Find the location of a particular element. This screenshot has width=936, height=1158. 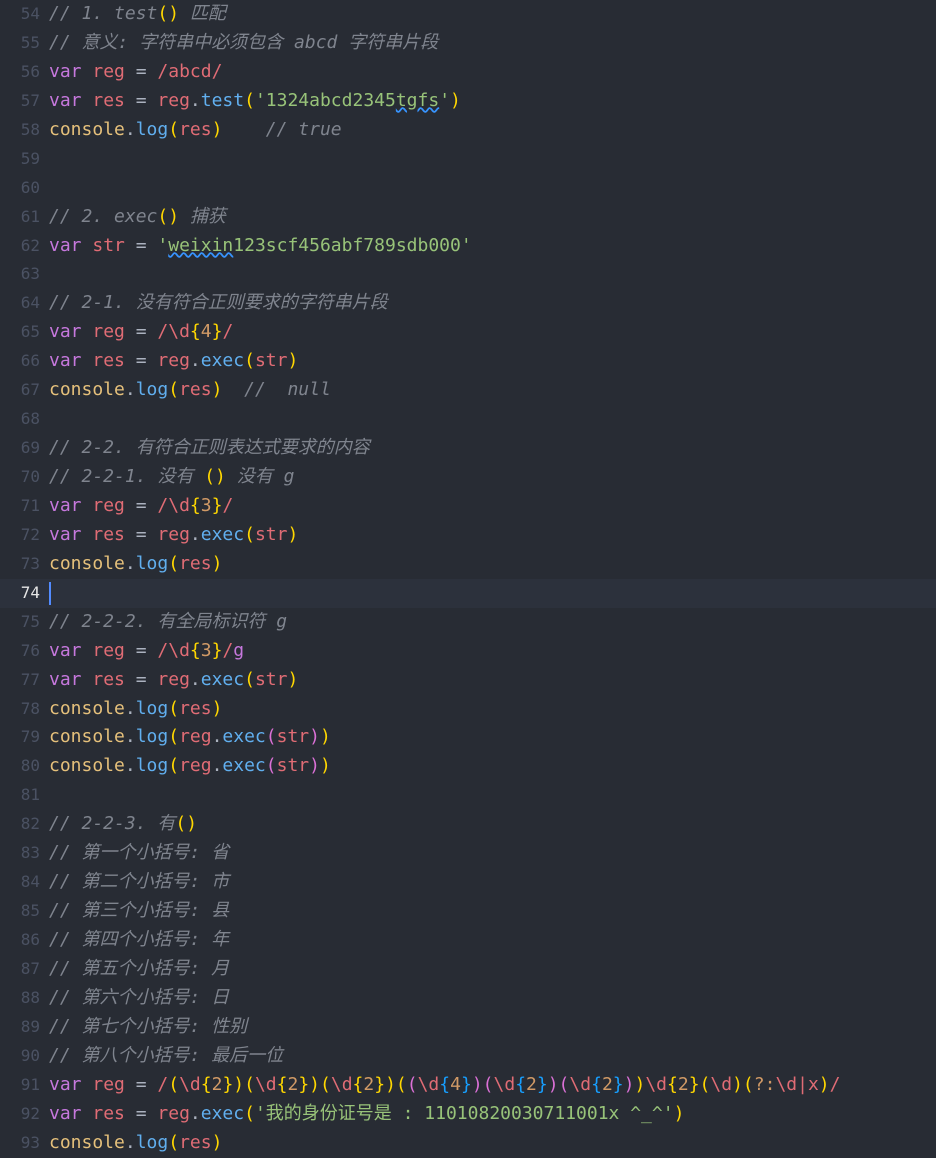

code-line: 74 is located at coordinates (468, 593).